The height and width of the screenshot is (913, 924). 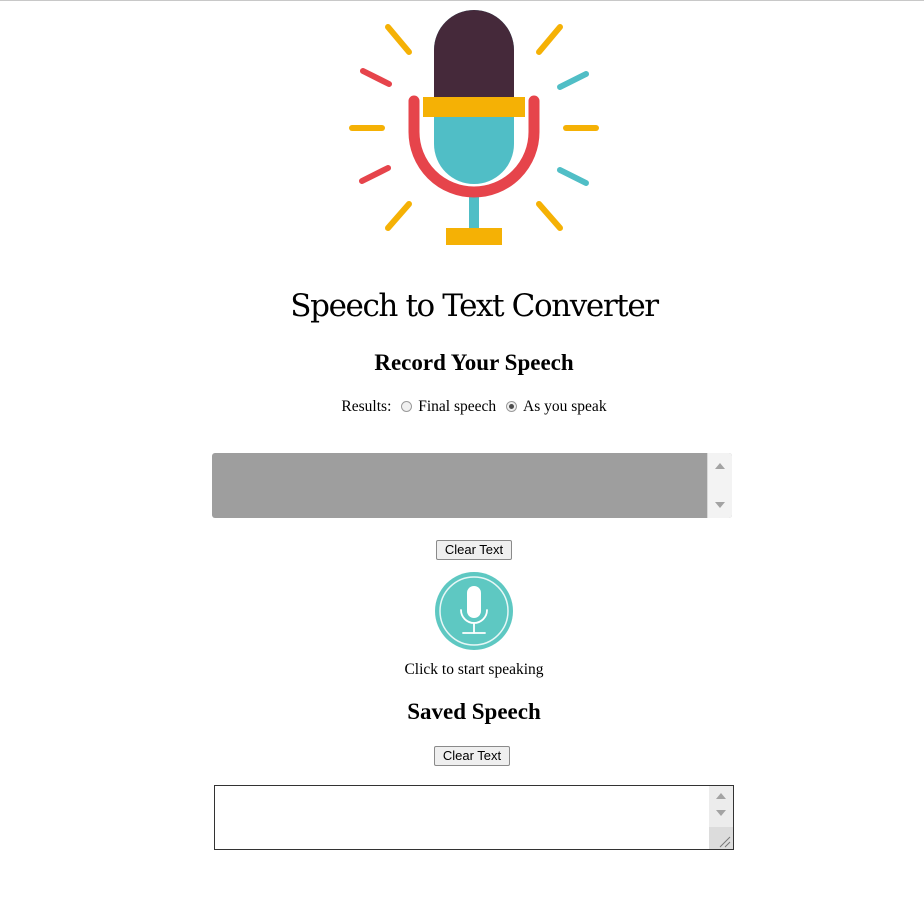 I want to click on resize-grip-icon, so click(x=721, y=838).